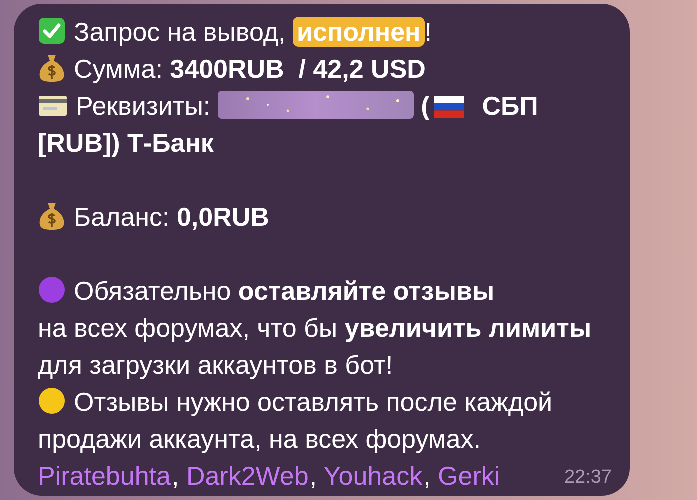 This screenshot has height=500, width=697. What do you see at coordinates (126, 143) in the screenshot?
I see `message-text: [RUB]) Т-Банк` at bounding box center [126, 143].